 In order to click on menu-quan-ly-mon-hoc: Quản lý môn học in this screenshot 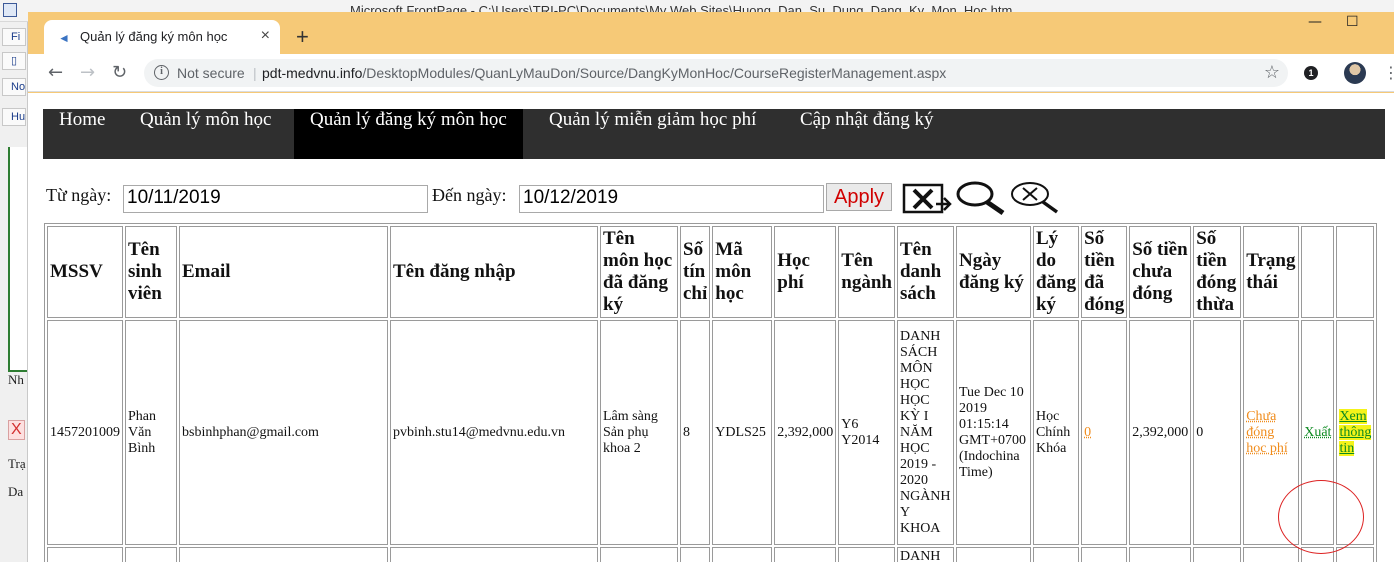, I will do `click(205, 134)`.